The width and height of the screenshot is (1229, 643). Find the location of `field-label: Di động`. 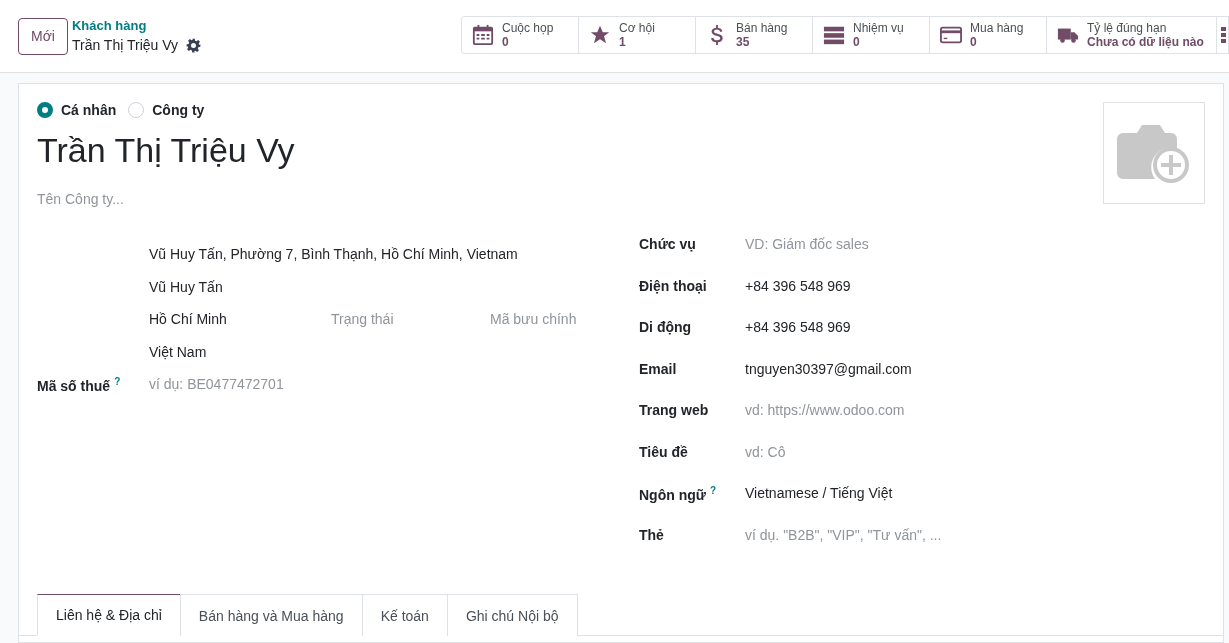

field-label: Di động is located at coordinates (665, 327).